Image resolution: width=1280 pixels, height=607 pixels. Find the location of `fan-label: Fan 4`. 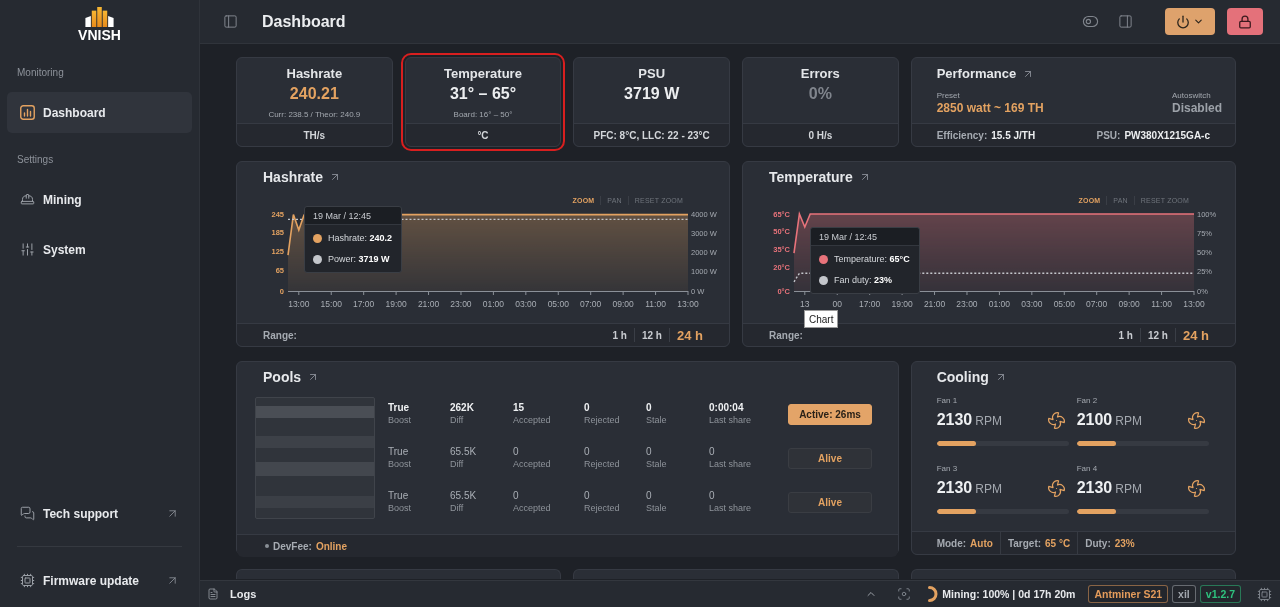

fan-label: Fan 4 is located at coordinates (1087, 469).